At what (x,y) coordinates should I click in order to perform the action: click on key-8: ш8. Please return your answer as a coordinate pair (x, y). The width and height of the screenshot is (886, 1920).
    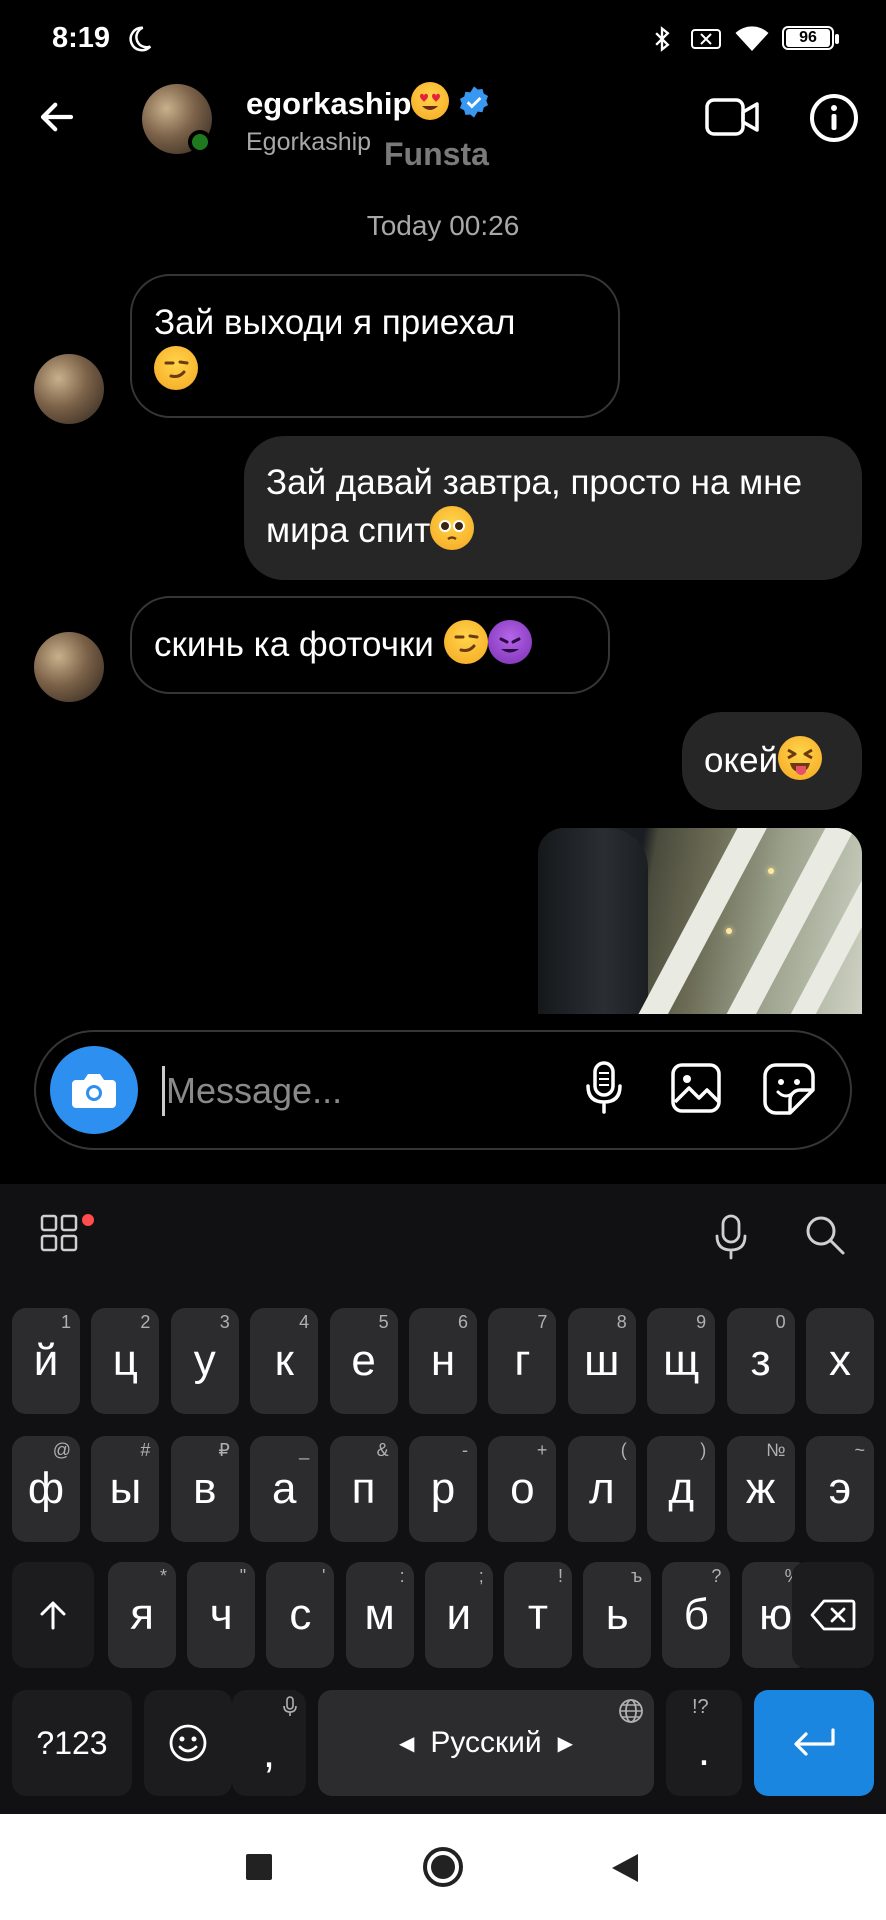
    Looking at the image, I should click on (601, 1361).